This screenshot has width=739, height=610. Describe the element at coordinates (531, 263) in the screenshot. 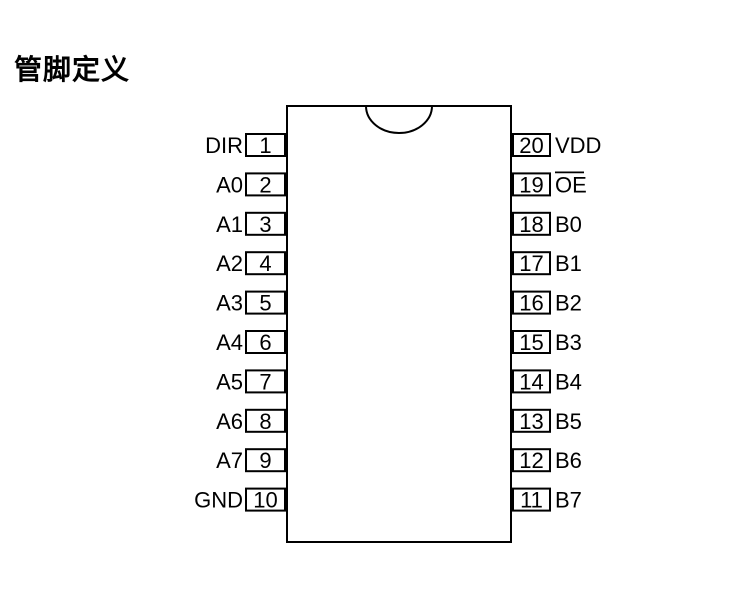

I see `pin-number: 17` at that location.